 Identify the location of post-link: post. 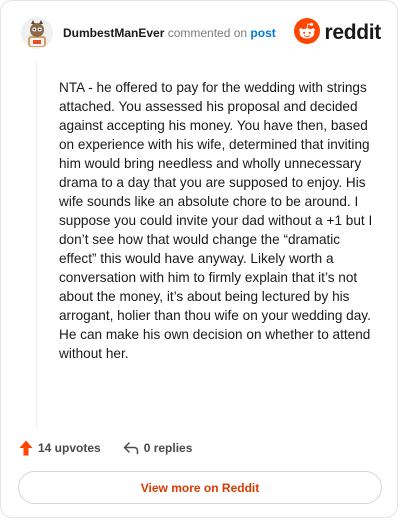
(262, 33).